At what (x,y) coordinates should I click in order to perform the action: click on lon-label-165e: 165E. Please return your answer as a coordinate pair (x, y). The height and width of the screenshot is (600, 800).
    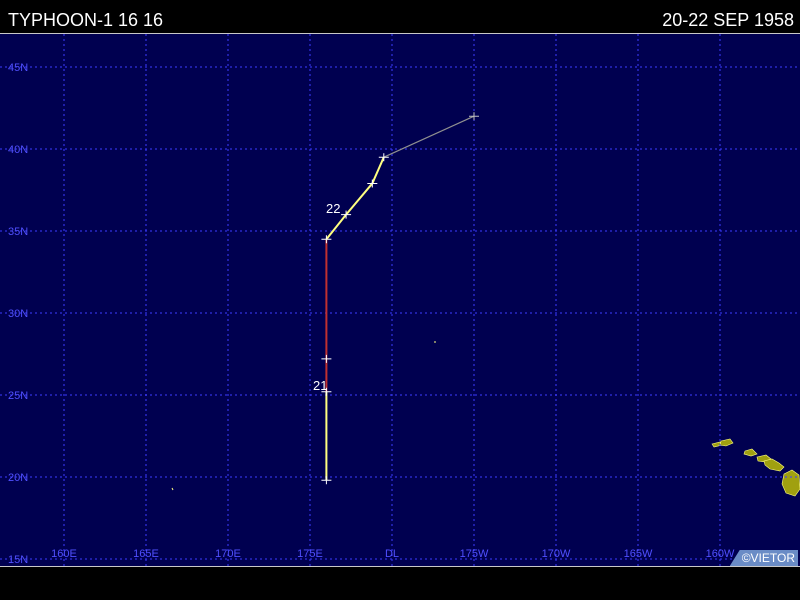
    Looking at the image, I should click on (146, 554).